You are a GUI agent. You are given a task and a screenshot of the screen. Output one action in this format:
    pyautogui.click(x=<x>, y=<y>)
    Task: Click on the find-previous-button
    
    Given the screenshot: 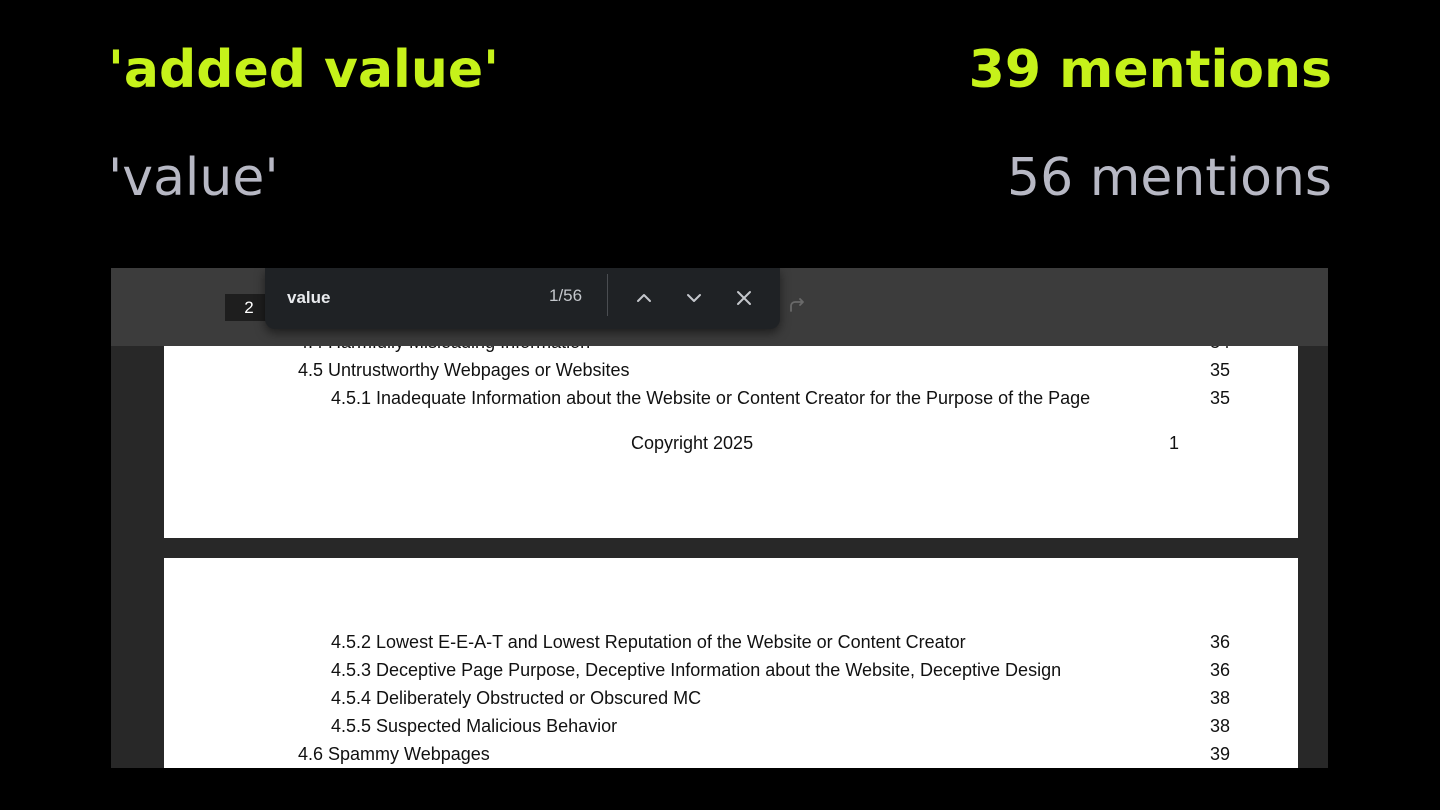 What is the action you would take?
    pyautogui.click(x=644, y=298)
    